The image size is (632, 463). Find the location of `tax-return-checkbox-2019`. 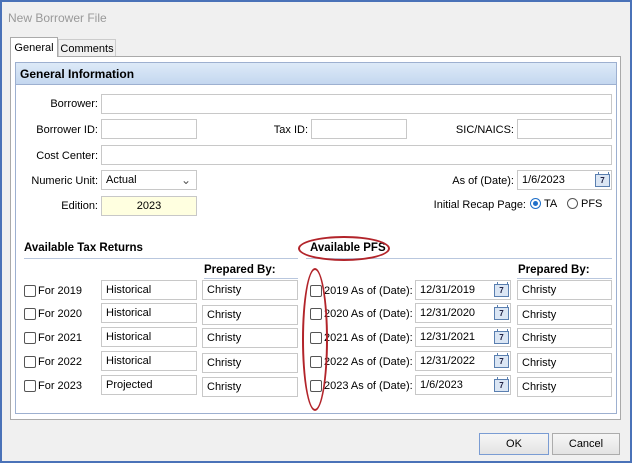

tax-return-checkbox-2019 is located at coordinates (30, 291).